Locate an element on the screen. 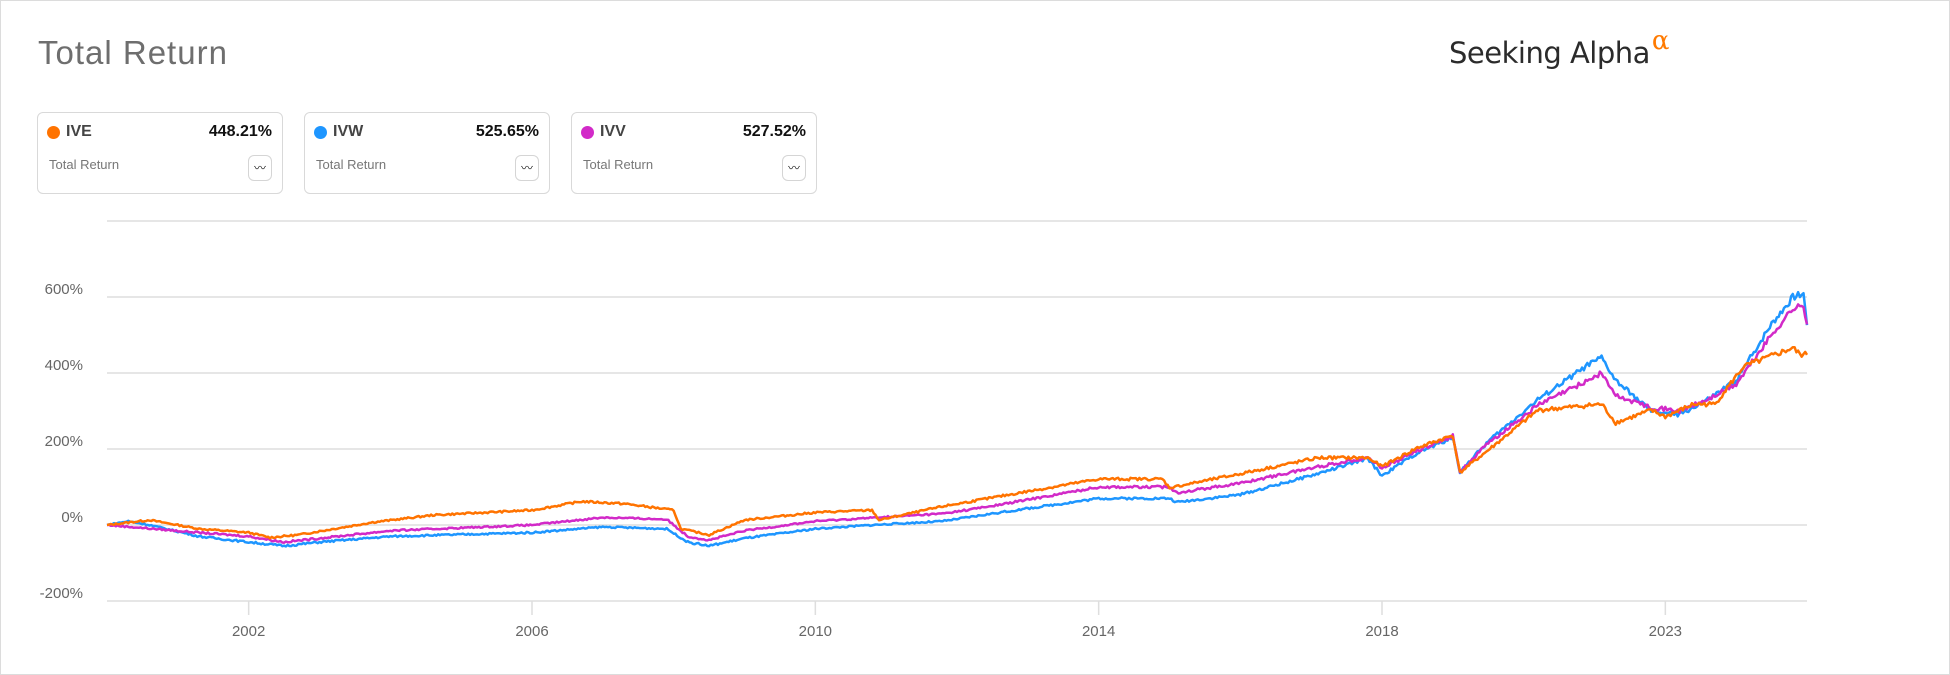  y-tick-label: 200% is located at coordinates (64, 441).